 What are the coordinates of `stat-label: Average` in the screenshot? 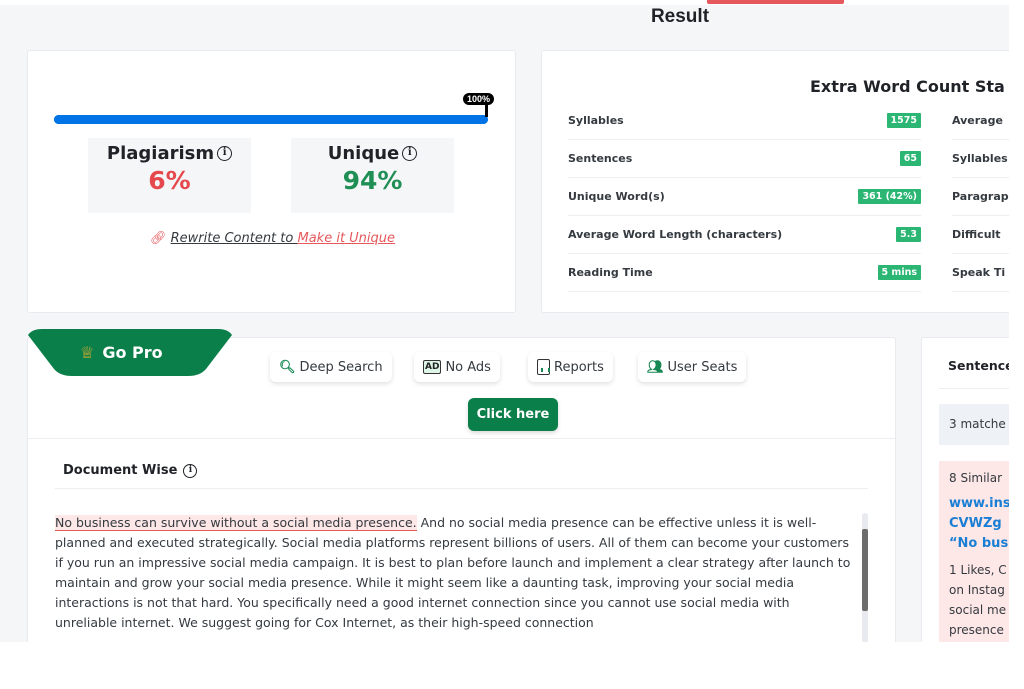 It's located at (977, 120).